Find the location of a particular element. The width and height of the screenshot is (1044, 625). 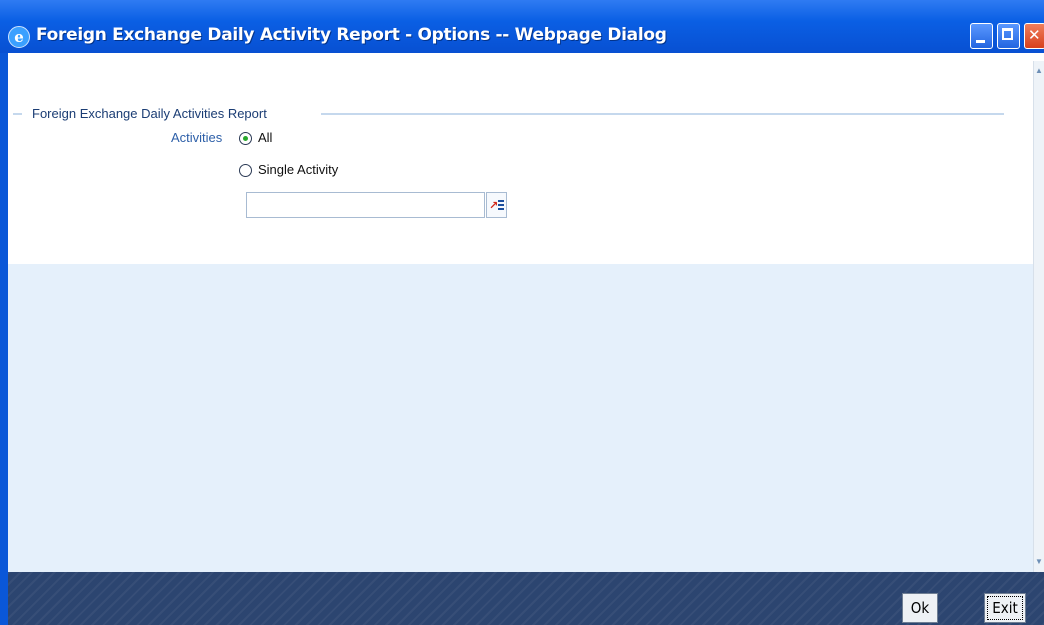

exit-button: Exit is located at coordinates (1005, 608).